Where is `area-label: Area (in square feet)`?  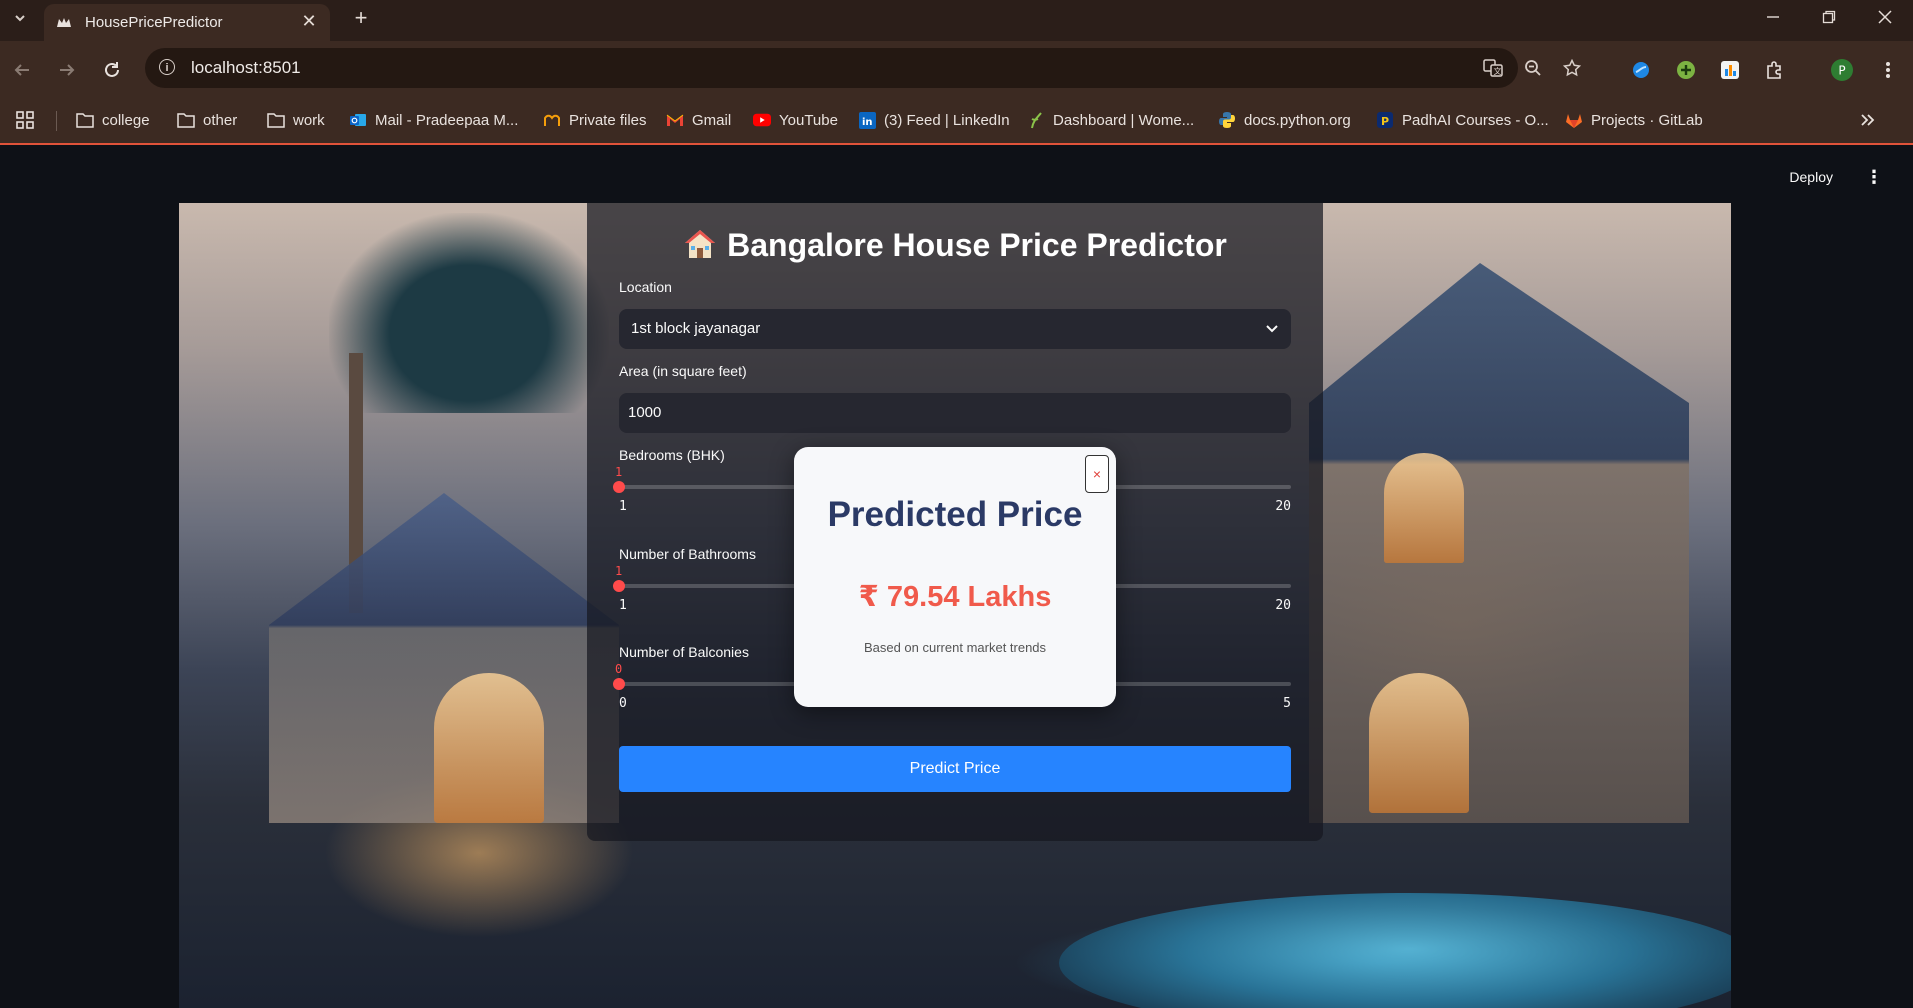 area-label: Area (in square feet) is located at coordinates (683, 371).